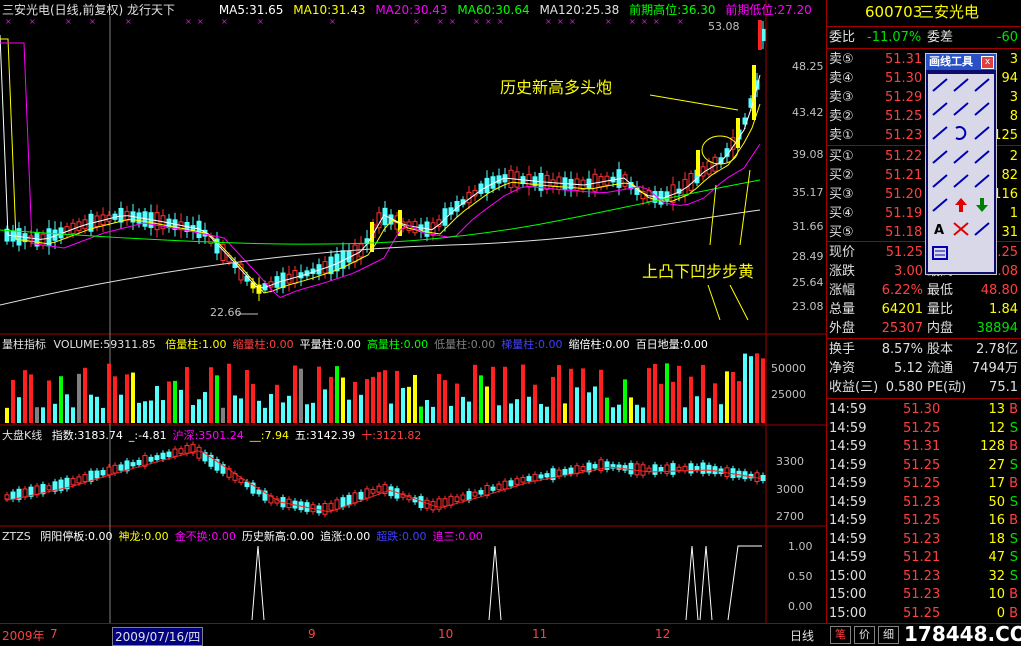  I want to click on arrow-tool-icon, so click(940, 109).